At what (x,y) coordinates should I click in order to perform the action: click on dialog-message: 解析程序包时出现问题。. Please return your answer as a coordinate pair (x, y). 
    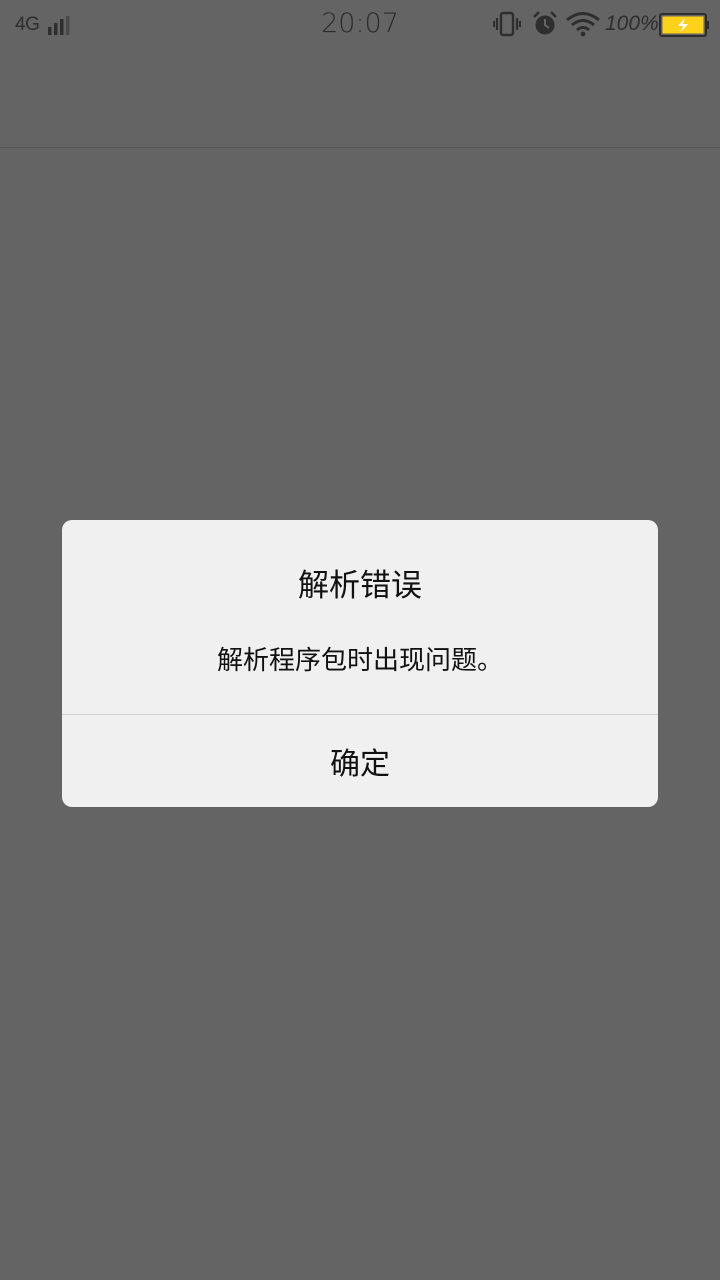
    Looking at the image, I should click on (359, 661).